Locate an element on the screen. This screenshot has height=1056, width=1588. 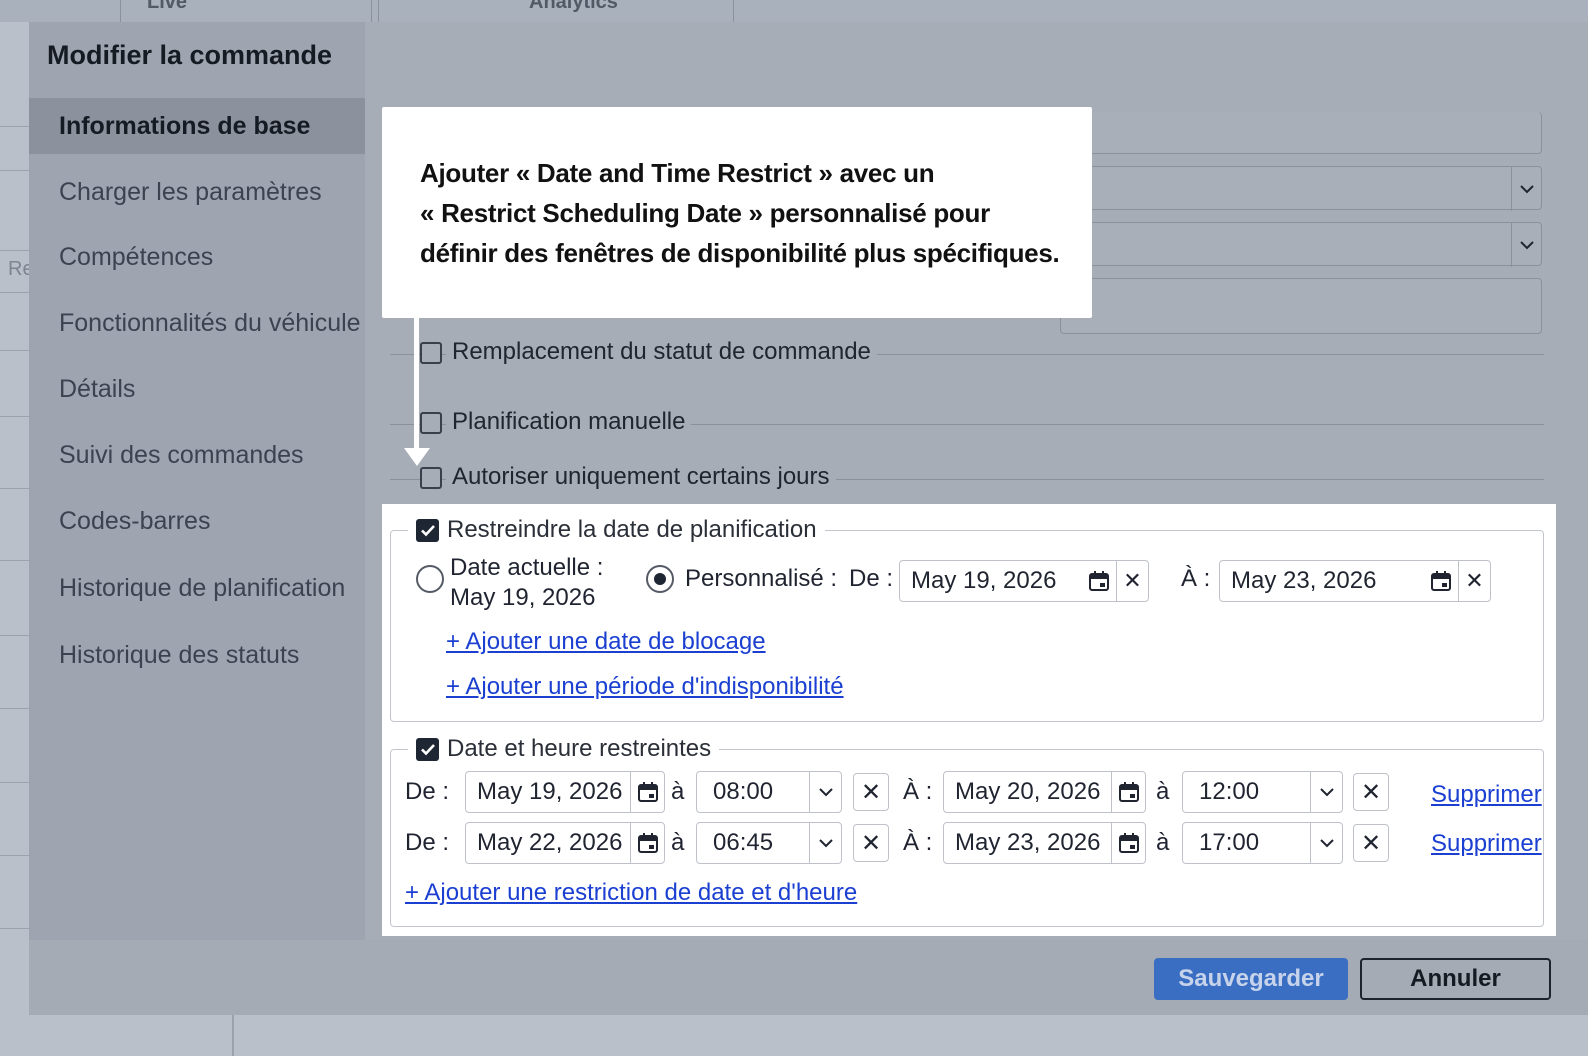
custom-to-date-input: May 23, 2026 ✕ is located at coordinates (1355, 581).